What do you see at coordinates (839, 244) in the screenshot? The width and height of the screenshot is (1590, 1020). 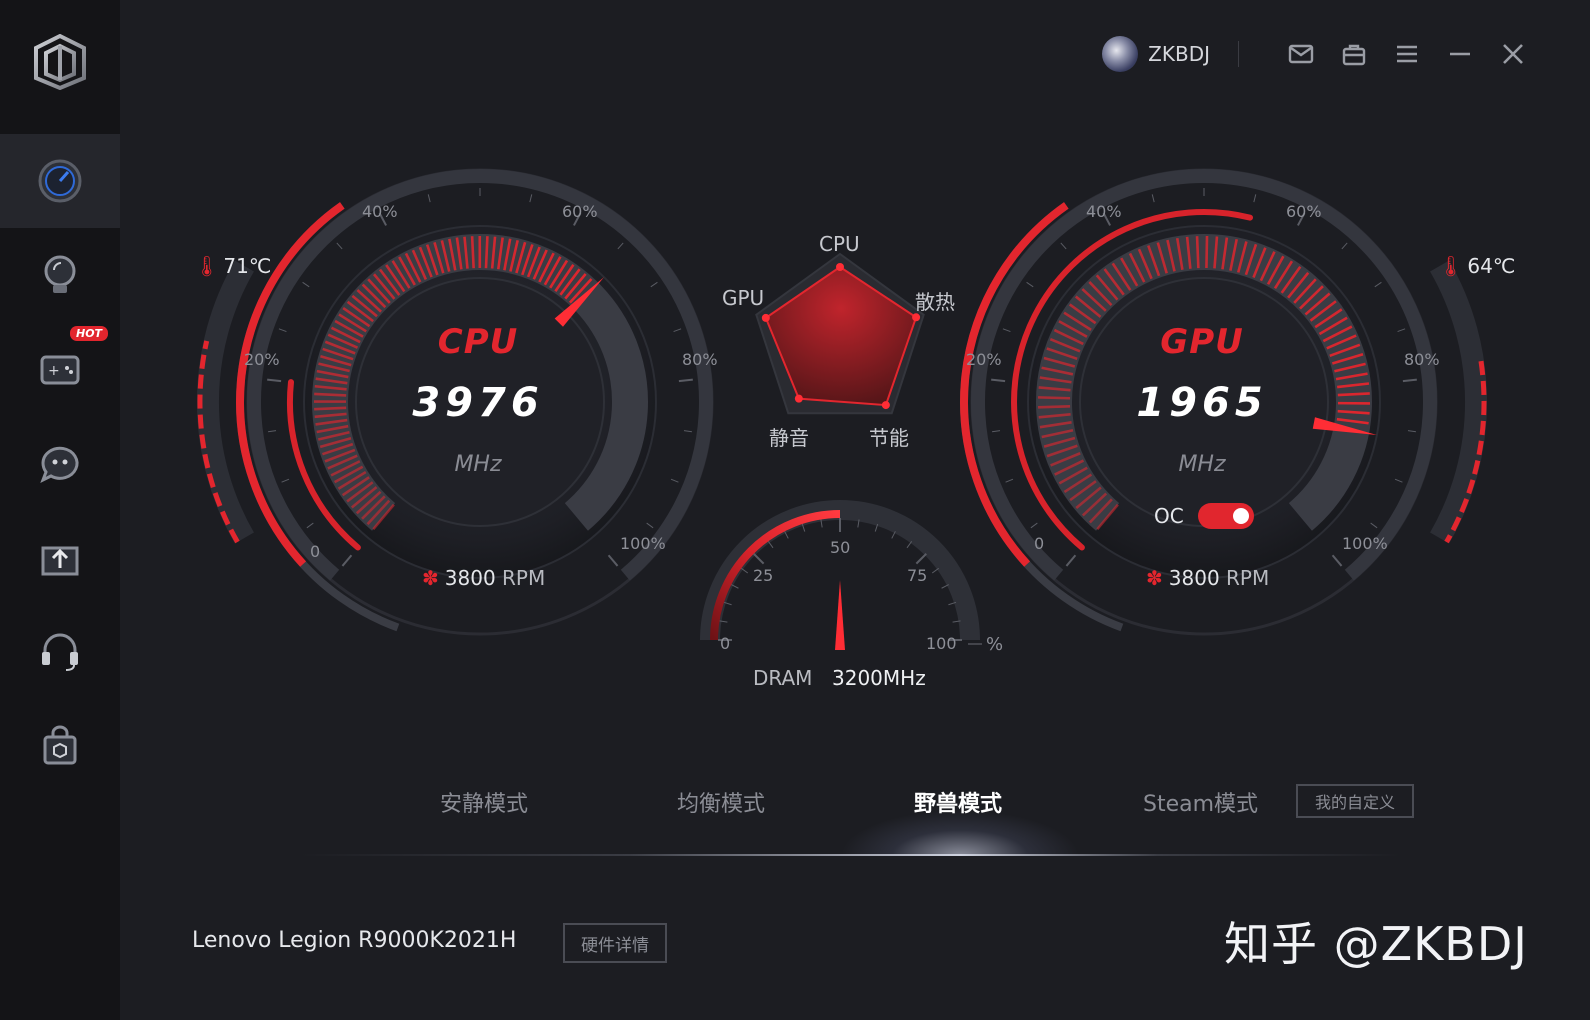 I see `radar-label-cpu: CPU` at bounding box center [839, 244].